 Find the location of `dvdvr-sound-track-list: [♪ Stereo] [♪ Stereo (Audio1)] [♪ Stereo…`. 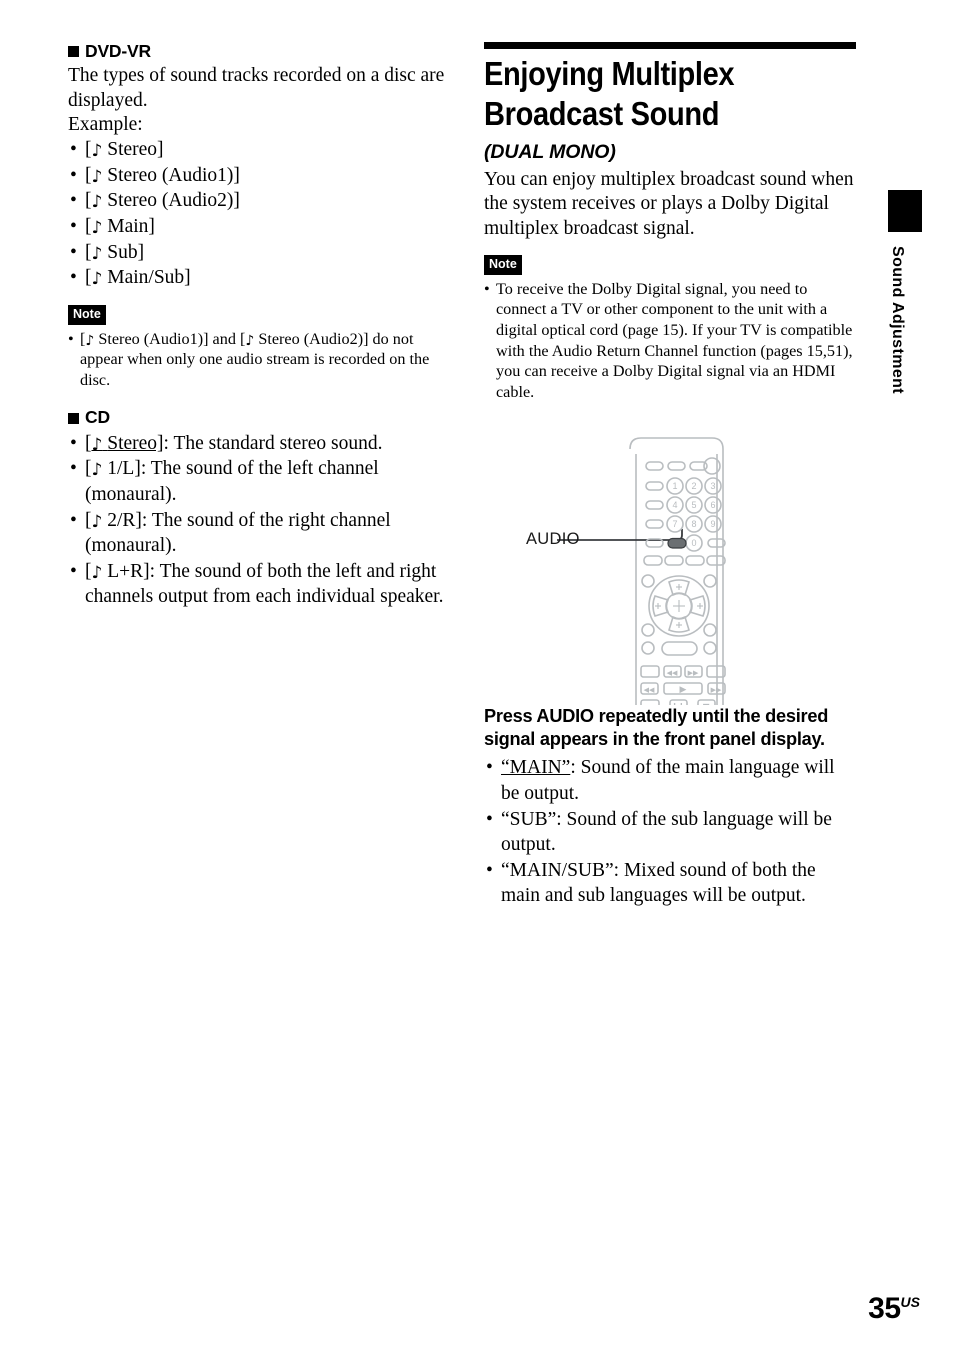

dvdvr-sound-track-list: [♪ Stereo] [♪ Stereo (Audio1)] [♪ Stereo… is located at coordinates (259, 214).